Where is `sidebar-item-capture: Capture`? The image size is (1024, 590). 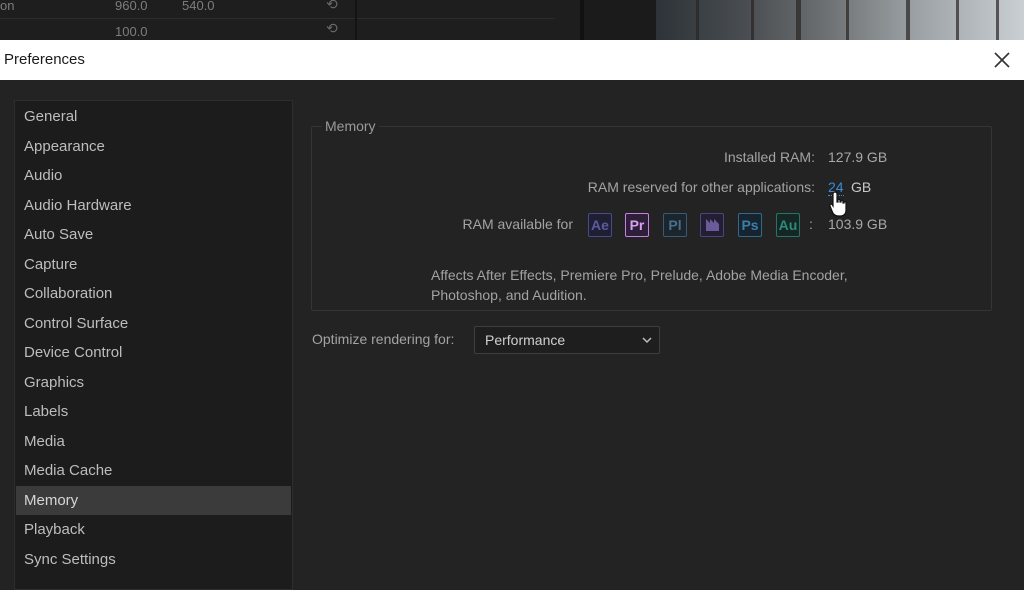
sidebar-item-capture: Capture is located at coordinates (153, 265).